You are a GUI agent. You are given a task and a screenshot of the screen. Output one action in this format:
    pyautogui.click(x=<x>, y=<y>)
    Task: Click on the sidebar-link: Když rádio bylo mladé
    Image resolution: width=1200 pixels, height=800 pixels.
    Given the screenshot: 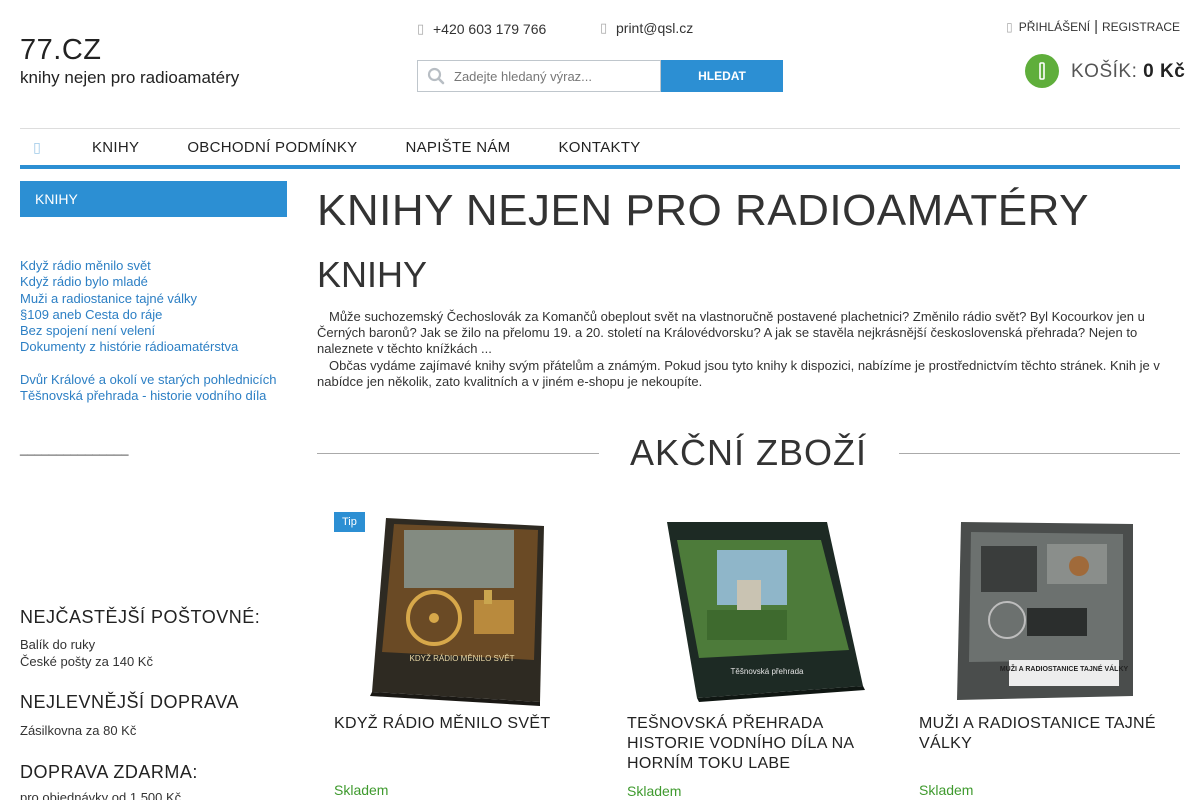 What is the action you would take?
    pyautogui.click(x=153, y=282)
    